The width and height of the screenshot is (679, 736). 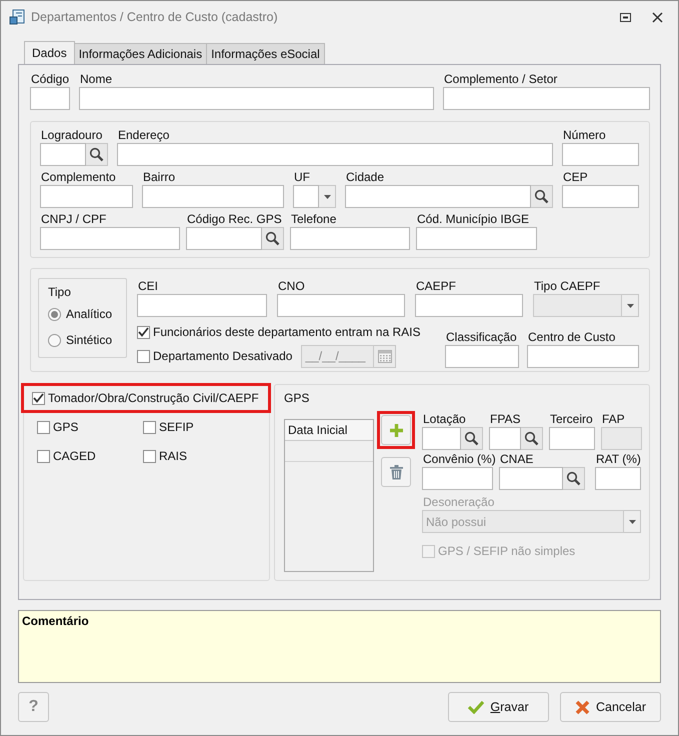 What do you see at coordinates (286, 332) in the screenshot?
I see `checkbox-label: Funcionários deste departamento entram na RAIS` at bounding box center [286, 332].